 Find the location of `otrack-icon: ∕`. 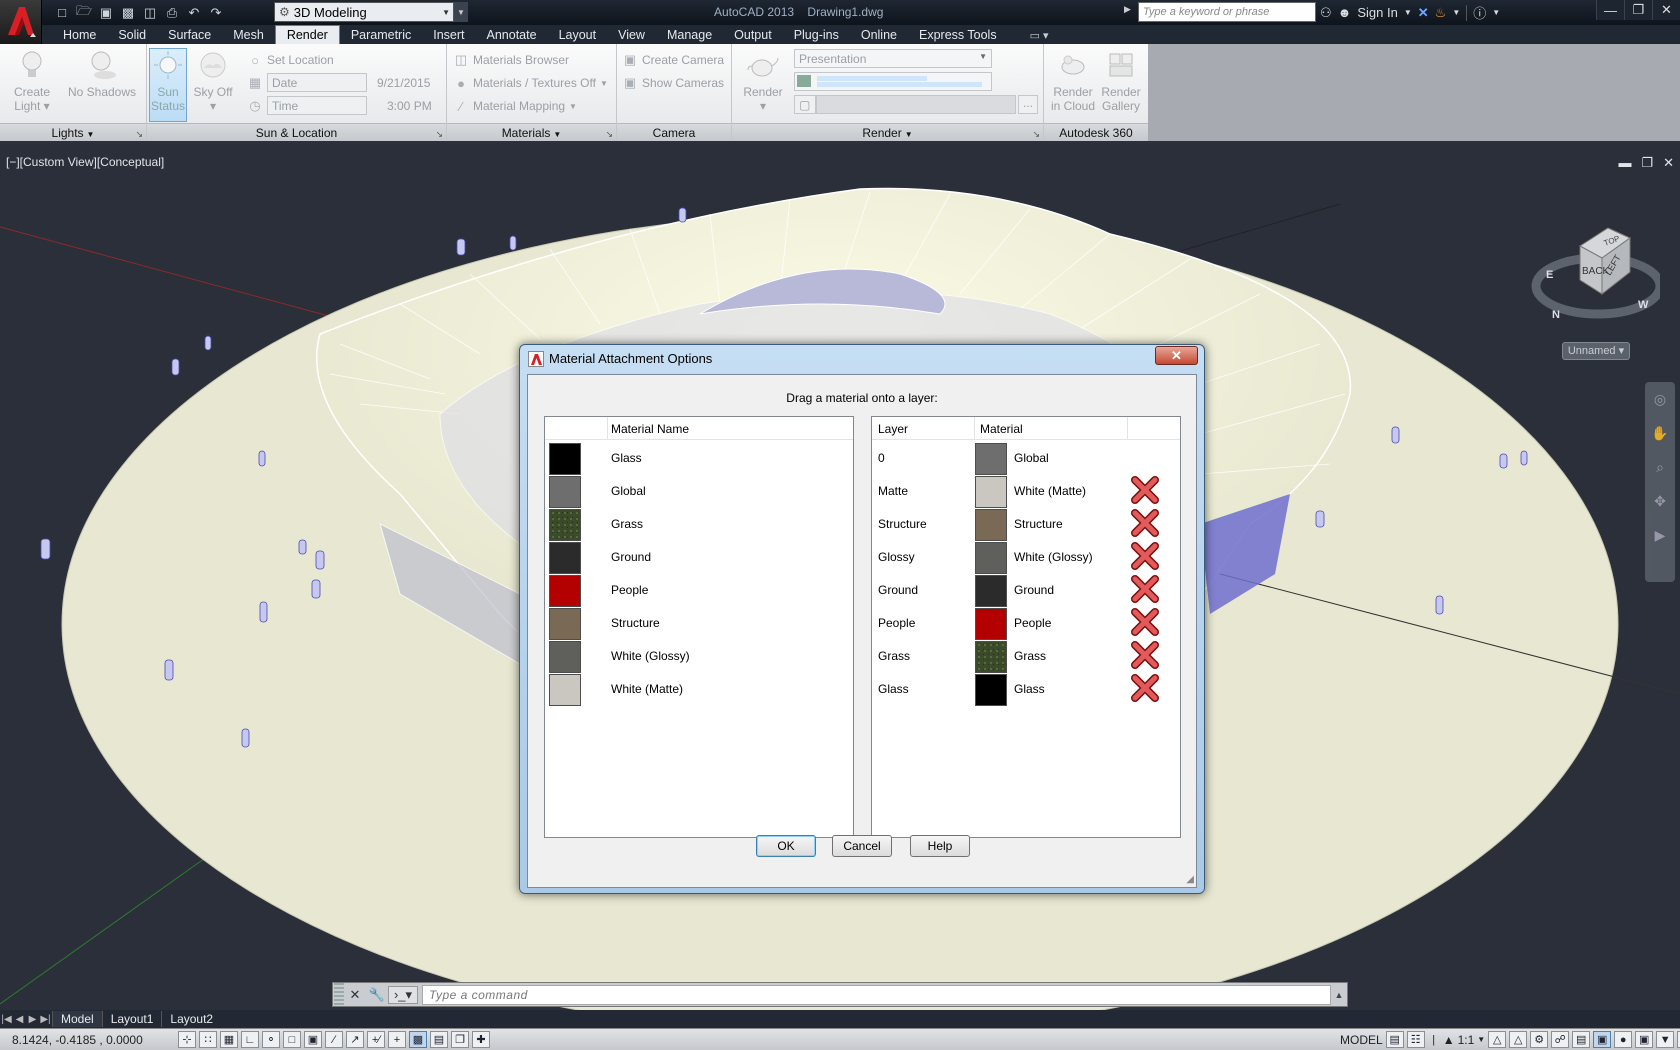

otrack-icon: ∕ is located at coordinates (334, 1039).